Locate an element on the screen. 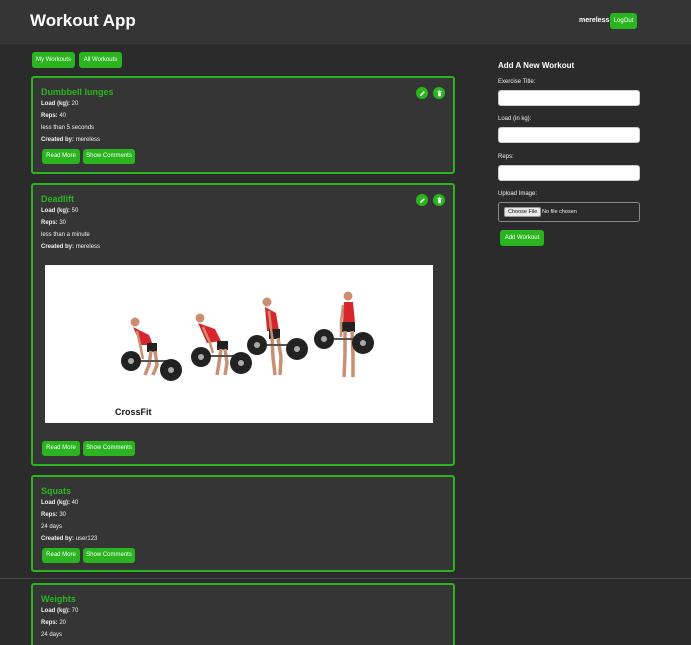  workout-title: Deadlift is located at coordinates (58, 199).